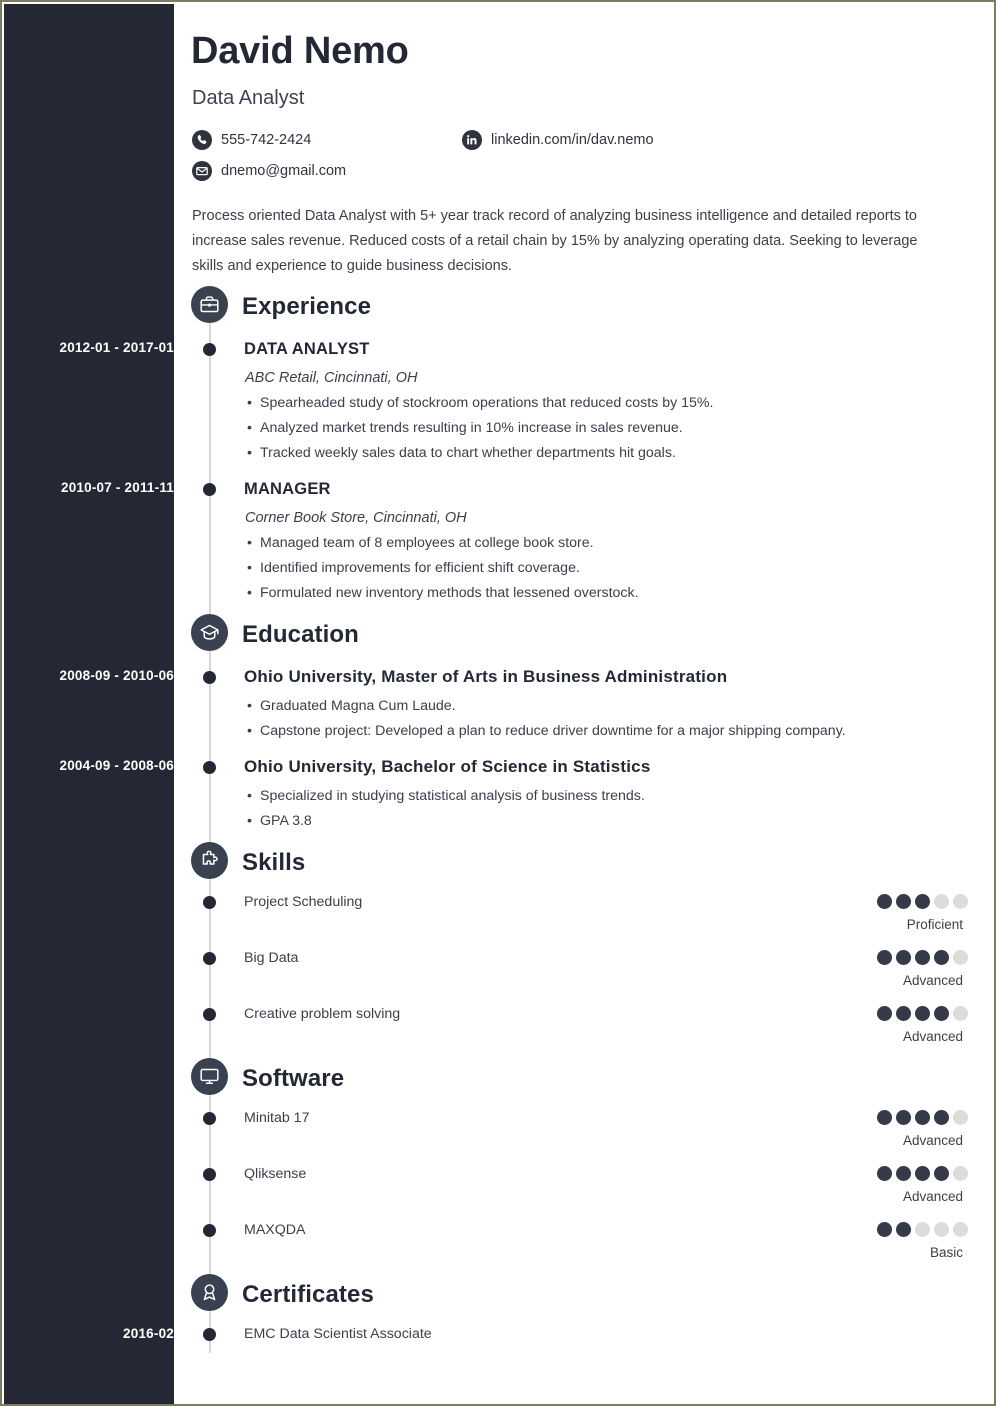 The height and width of the screenshot is (1406, 996). Describe the element at coordinates (922, 1173) in the screenshot. I see `software-1-rating` at that location.